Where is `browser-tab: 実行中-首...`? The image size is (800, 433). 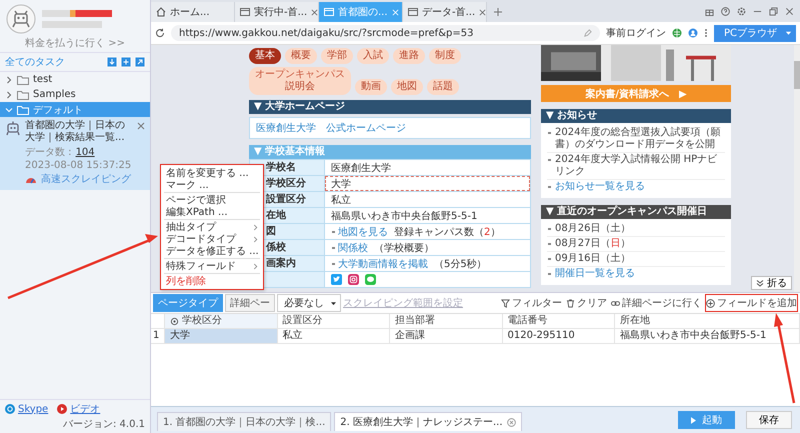
browser-tab: 実行中-首... is located at coordinates (277, 12).